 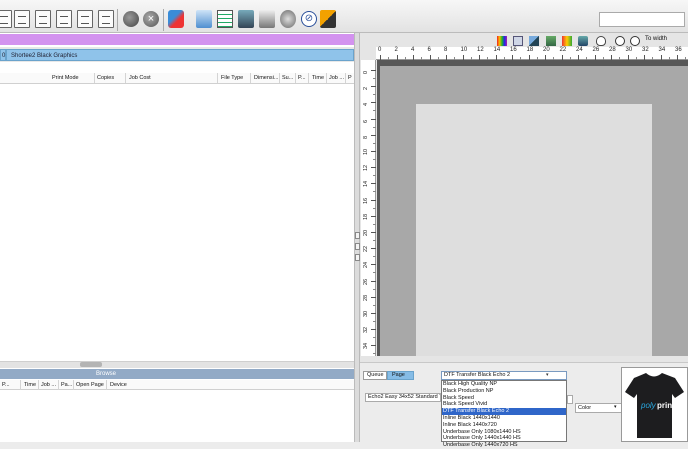 I want to click on zoom-out-icon, so click(x=635, y=41).